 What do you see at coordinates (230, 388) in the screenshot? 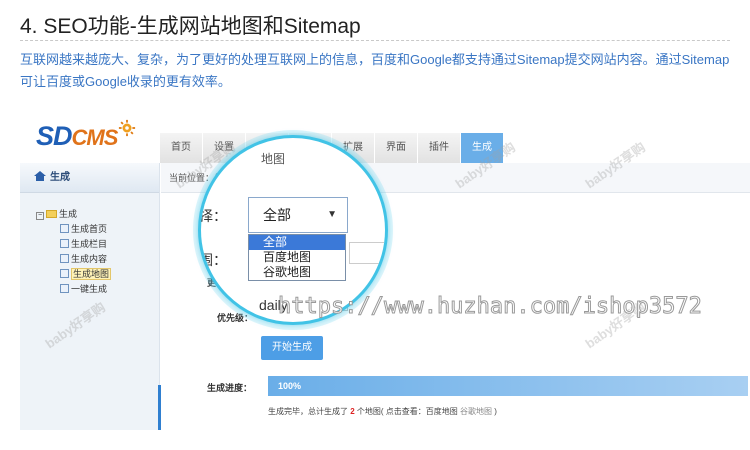
I see `progress-label: 生成进度：` at bounding box center [230, 388].